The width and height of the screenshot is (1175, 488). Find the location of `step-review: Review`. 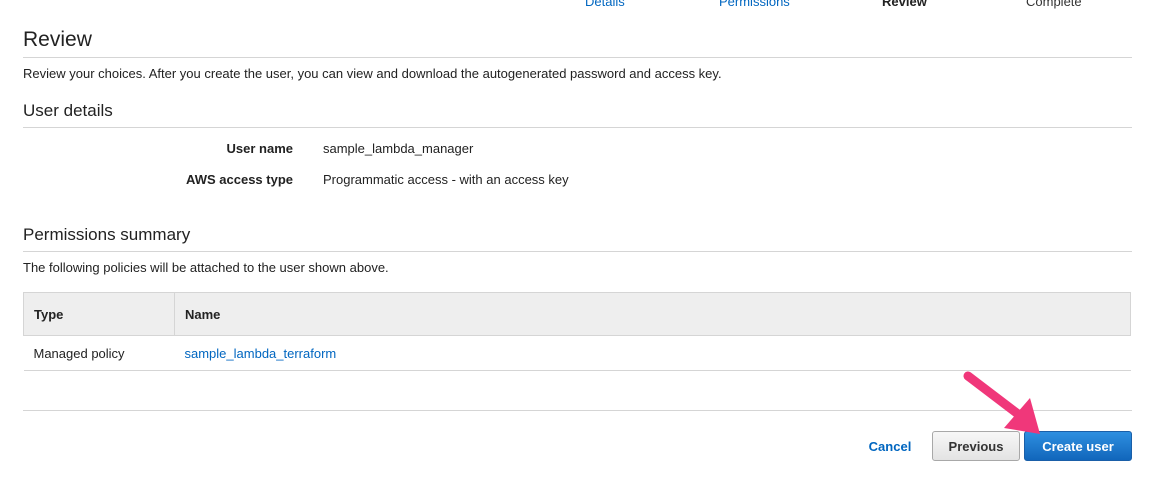

step-review: Review is located at coordinates (904, 4).